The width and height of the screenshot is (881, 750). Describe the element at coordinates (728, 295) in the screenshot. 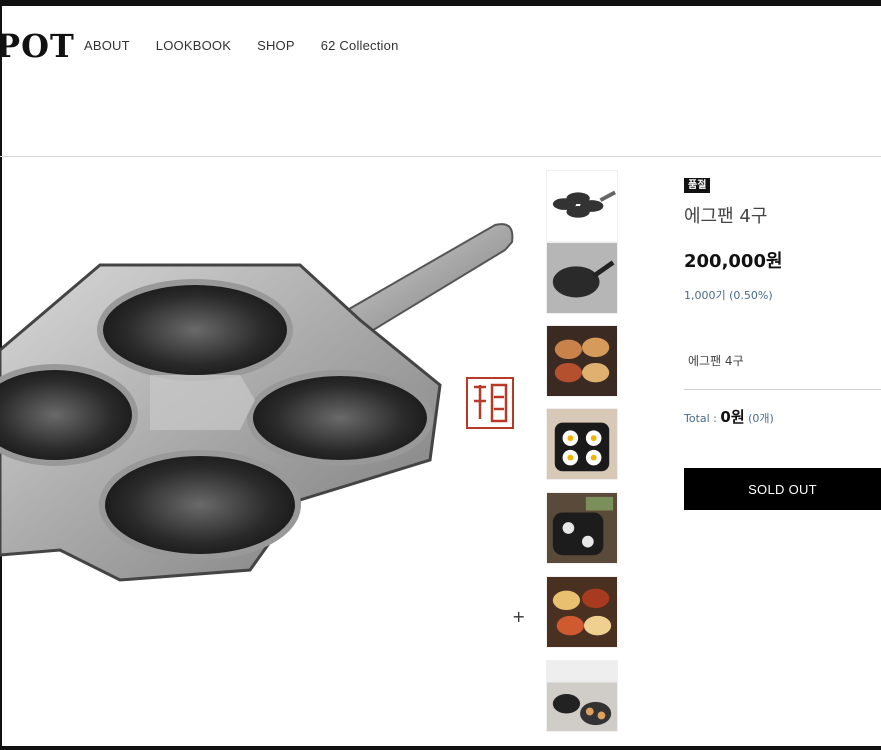

I see `reward-points: 1,000기 (0.50%)` at that location.